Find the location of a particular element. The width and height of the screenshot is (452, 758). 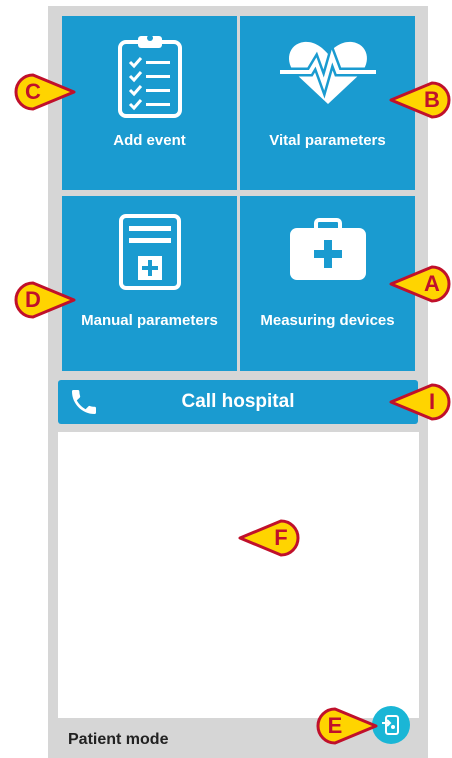

patient-mode-label: Patient mode is located at coordinates (118, 739).